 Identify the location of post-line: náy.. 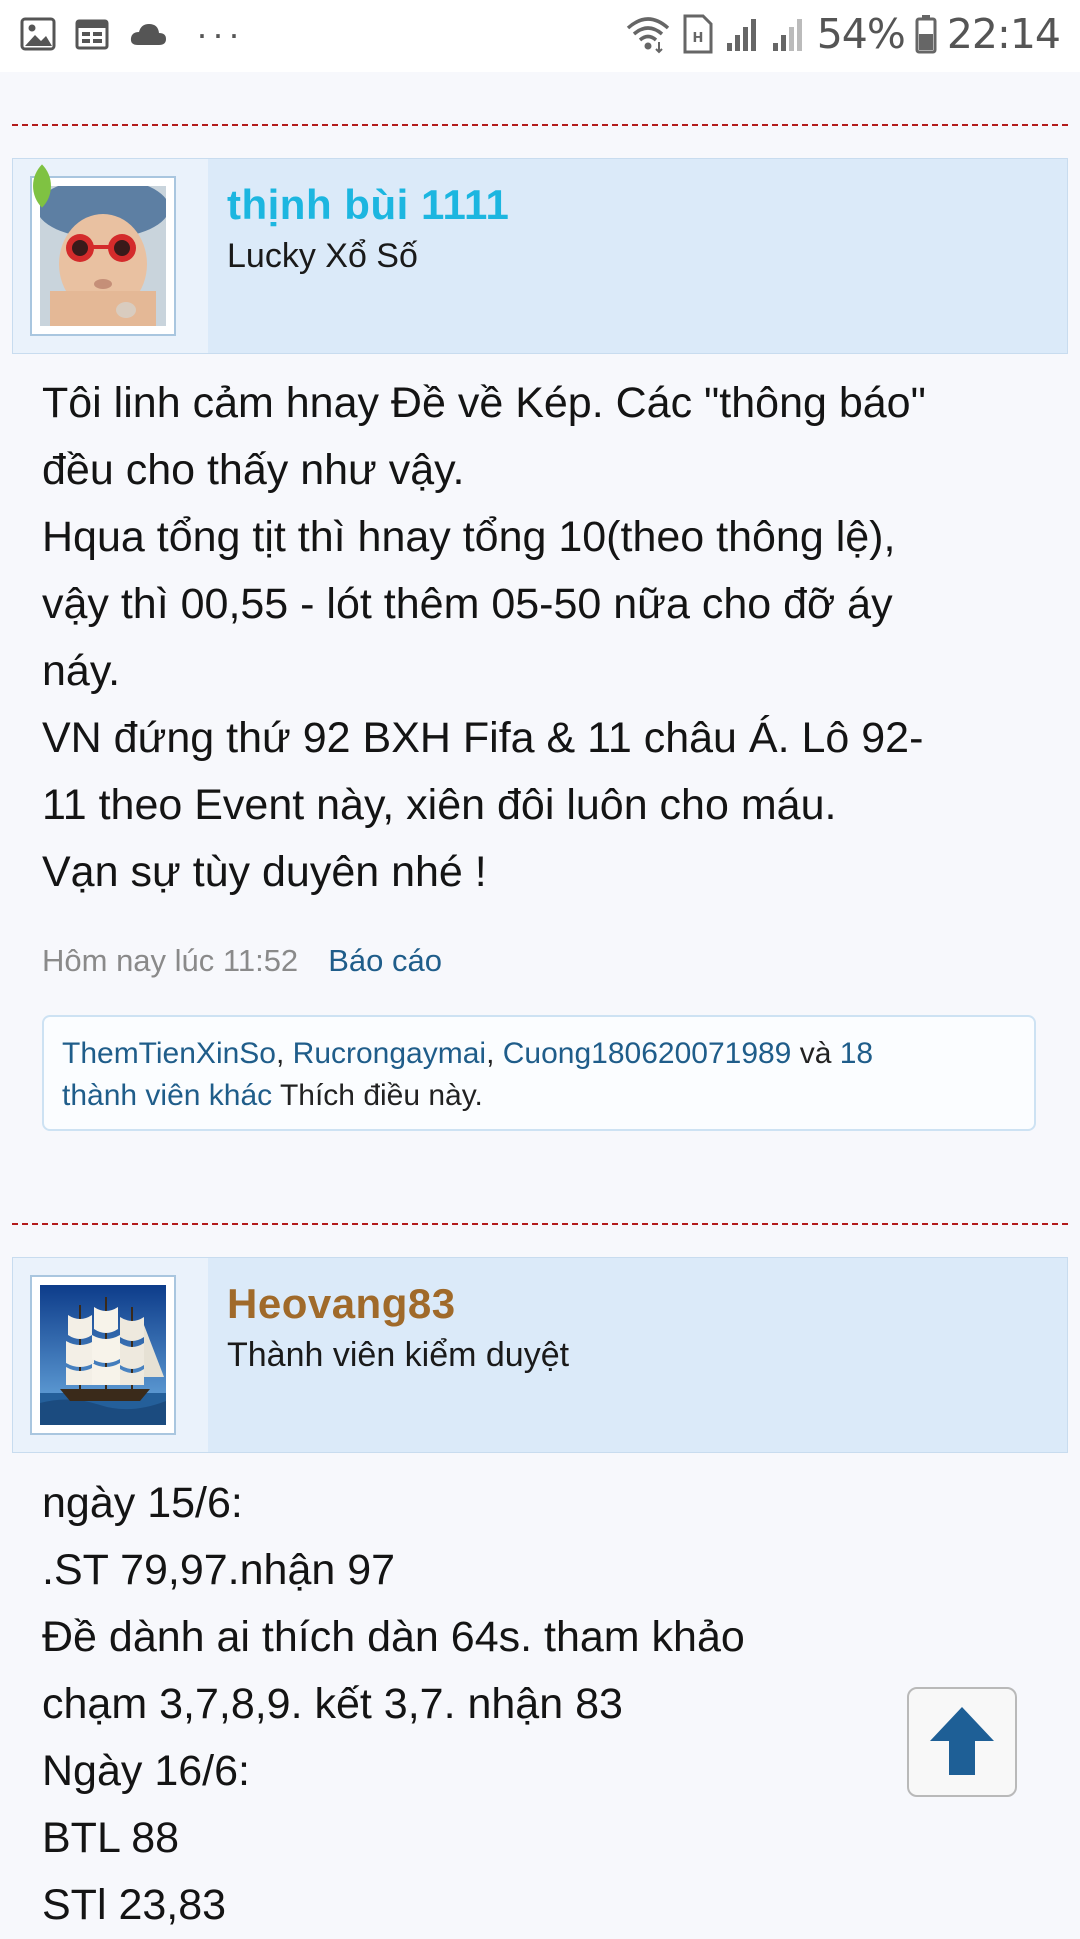
(81, 671).